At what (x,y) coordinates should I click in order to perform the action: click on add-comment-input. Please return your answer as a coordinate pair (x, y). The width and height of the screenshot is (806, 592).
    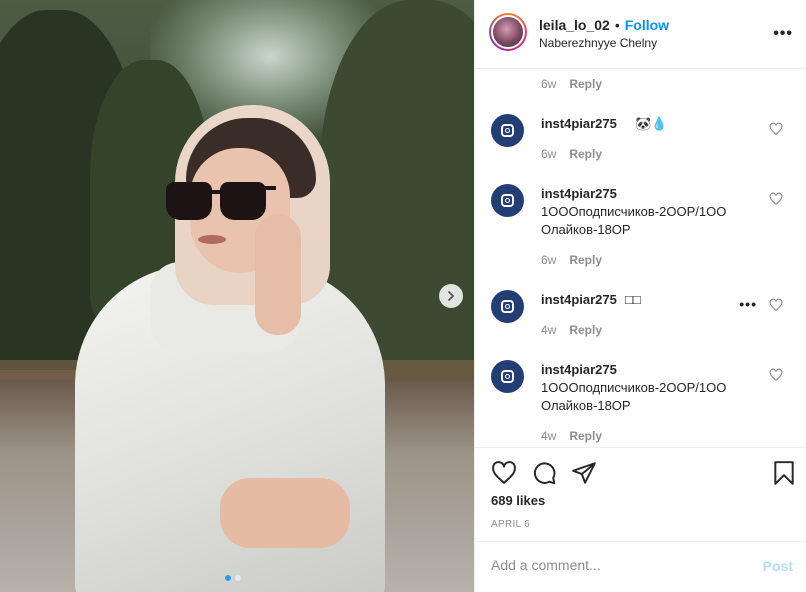
    Looking at the image, I should click on (616, 565).